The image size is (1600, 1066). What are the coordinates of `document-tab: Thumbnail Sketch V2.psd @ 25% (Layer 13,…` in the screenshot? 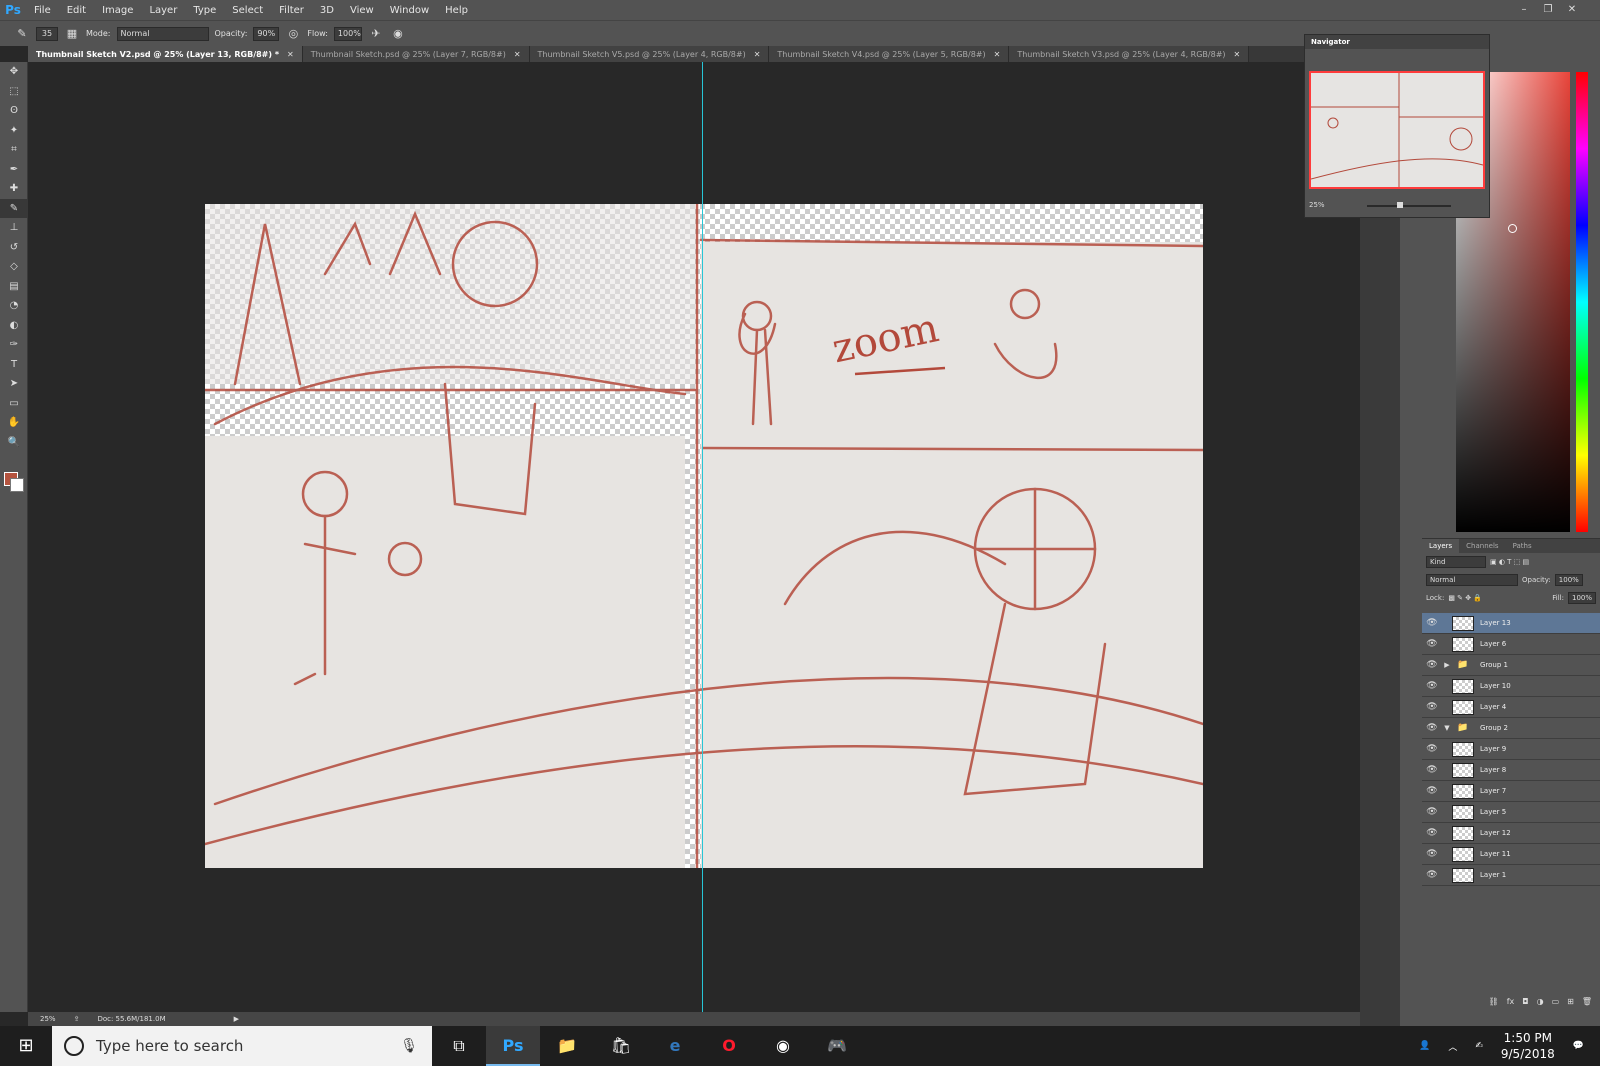 It's located at (165, 54).